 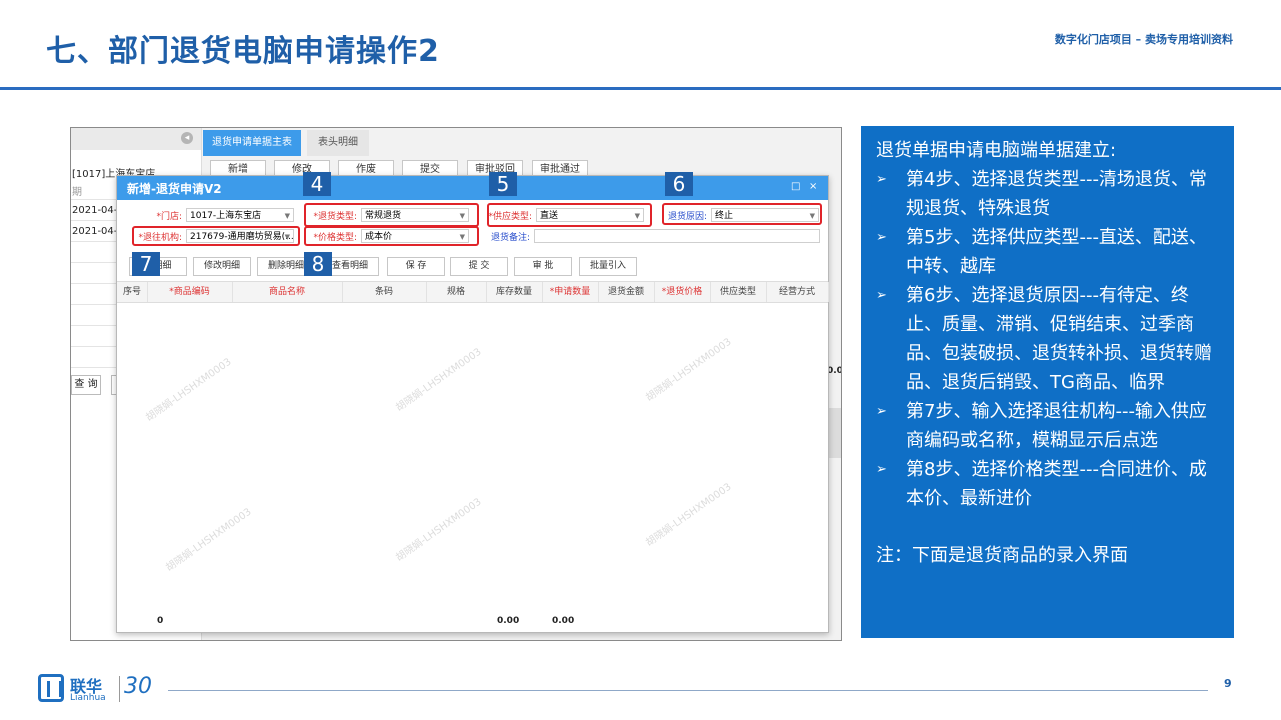 I want to click on col-barcode: 条码, so click(x=384, y=292).